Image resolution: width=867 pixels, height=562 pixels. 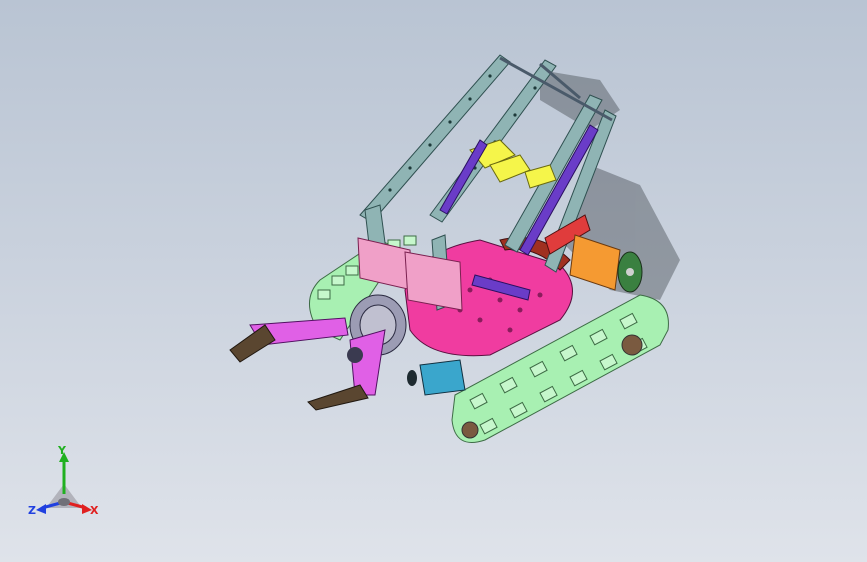 What do you see at coordinates (32, 510) in the screenshot?
I see `z-axis-label: Z` at bounding box center [32, 510].